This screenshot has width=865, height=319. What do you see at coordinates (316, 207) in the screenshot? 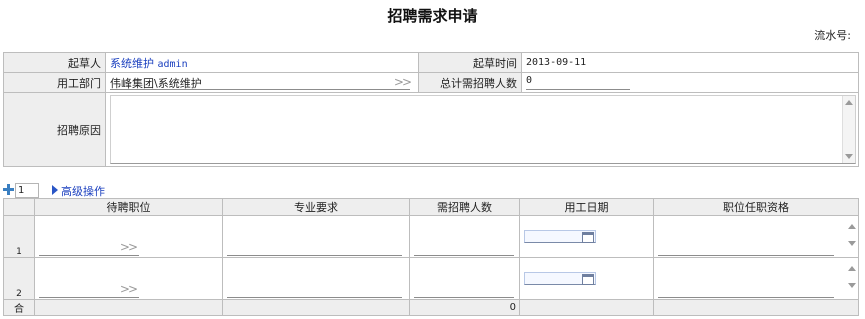
I see `header-major: 专业要求` at bounding box center [316, 207].